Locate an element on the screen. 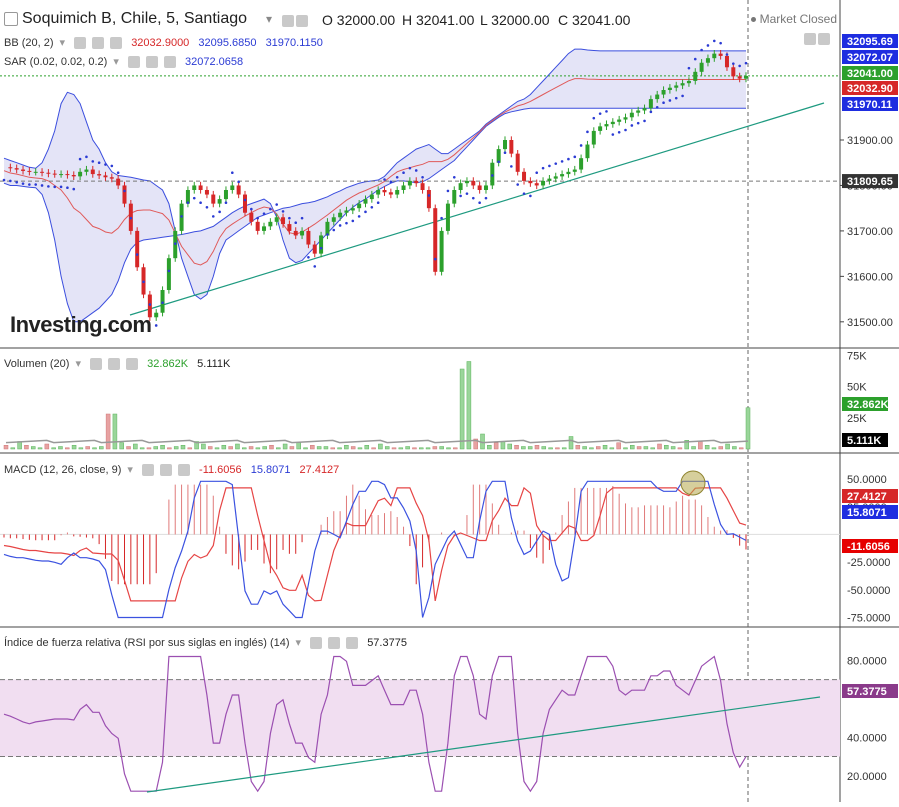 The height and width of the screenshot is (807, 899). sar-value: 32072.0658 is located at coordinates (214, 62).